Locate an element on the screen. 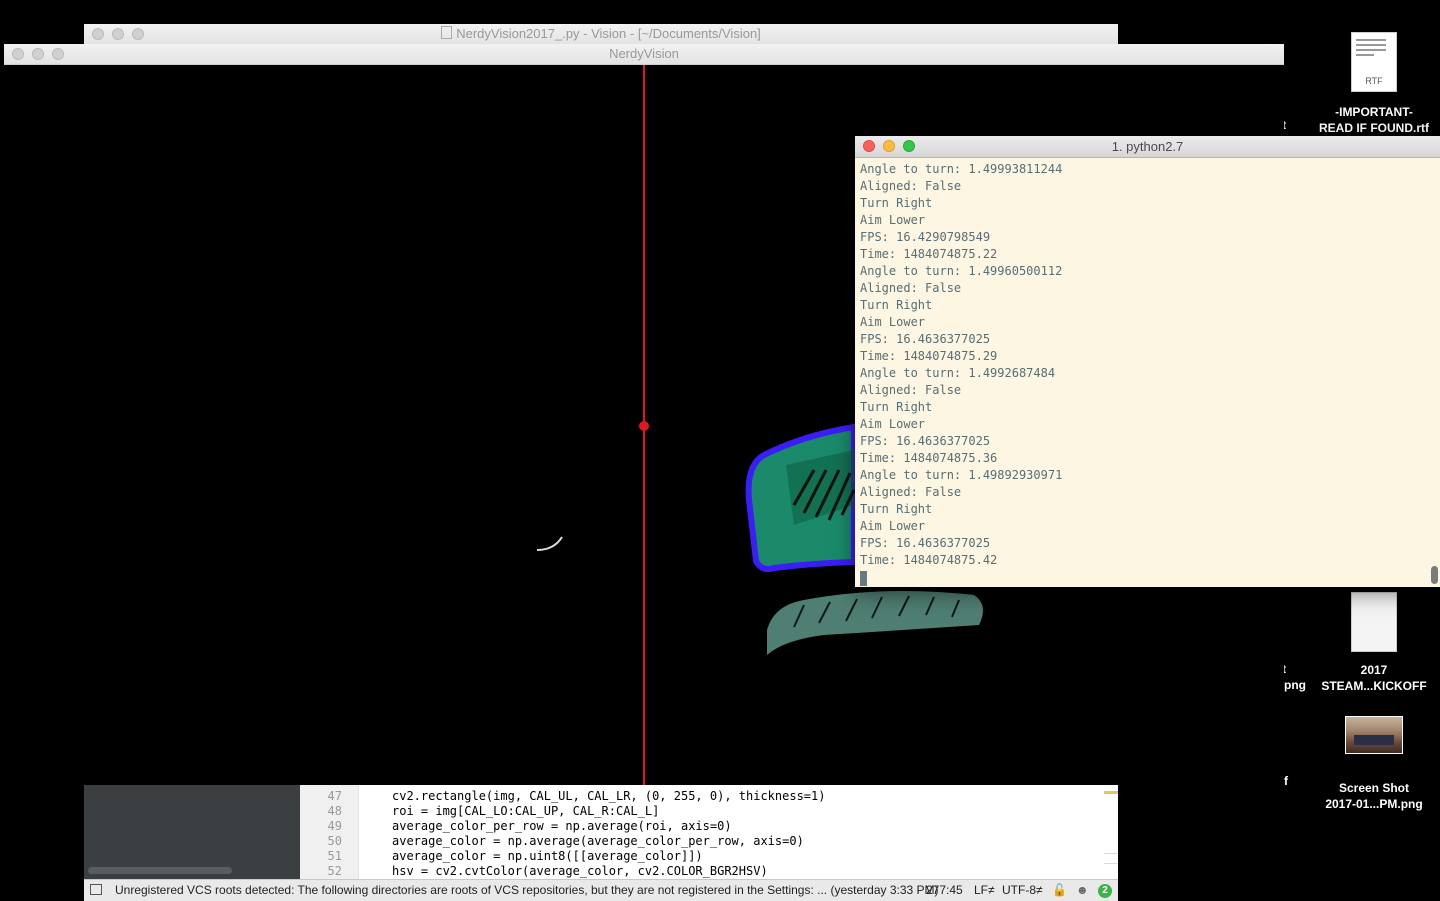 The width and height of the screenshot is (1440, 901). line-number: 49 is located at coordinates (334, 826).